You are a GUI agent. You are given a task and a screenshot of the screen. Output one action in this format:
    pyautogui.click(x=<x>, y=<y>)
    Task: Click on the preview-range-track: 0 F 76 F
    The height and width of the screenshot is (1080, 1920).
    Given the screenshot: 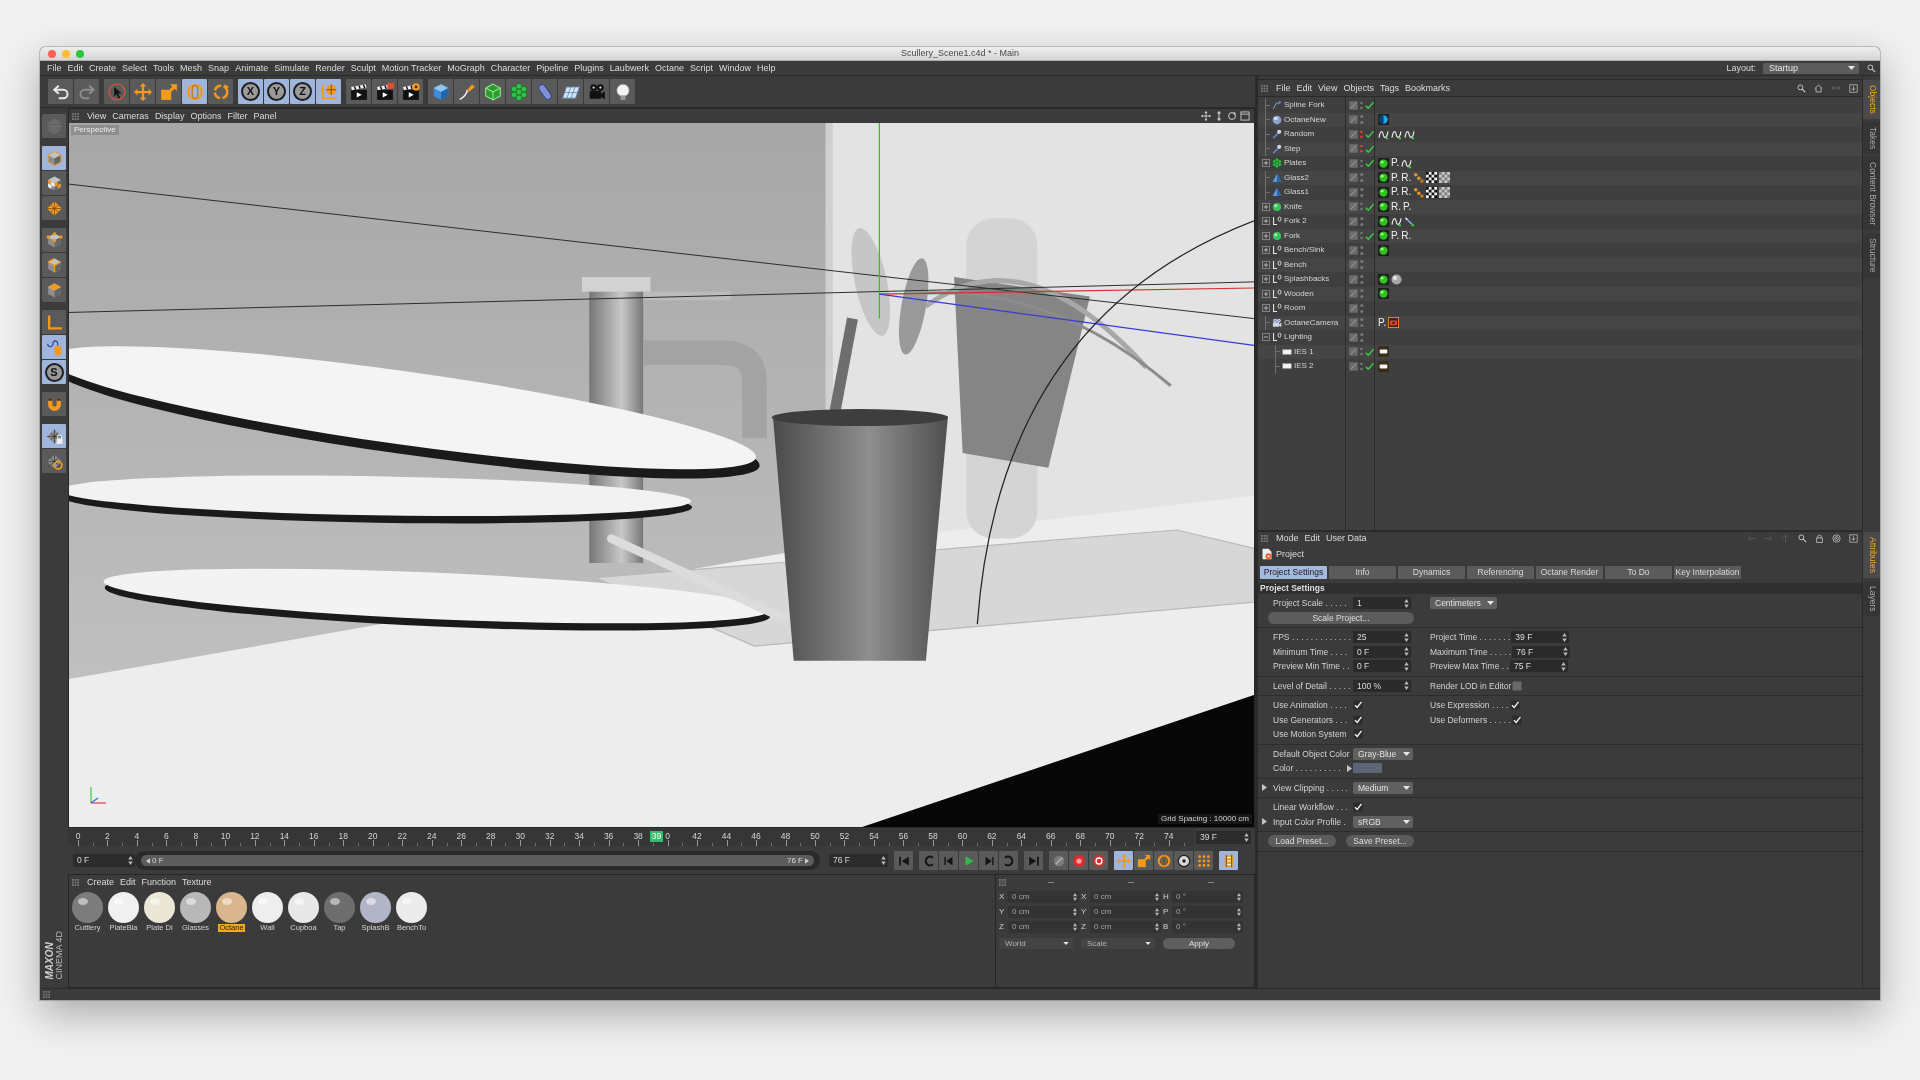 What is the action you would take?
    pyautogui.click(x=477, y=860)
    